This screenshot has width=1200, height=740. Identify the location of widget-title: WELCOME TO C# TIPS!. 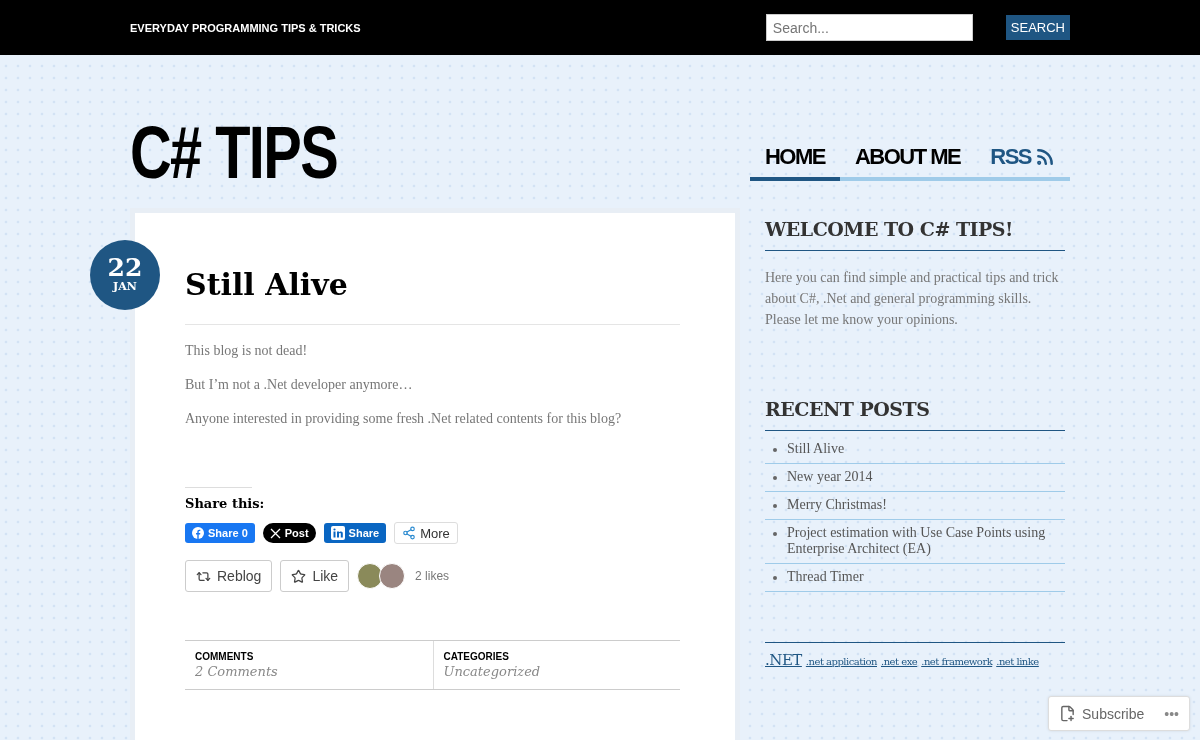
(915, 234).